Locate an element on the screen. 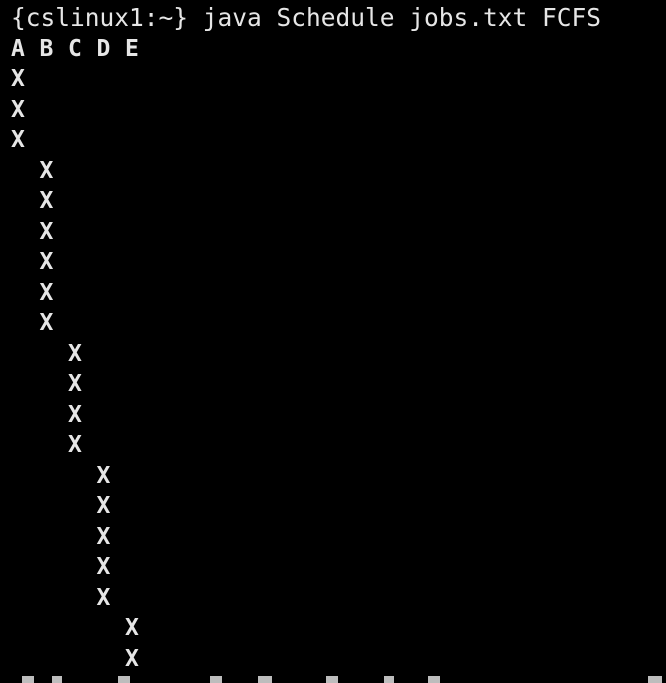  shell-command-line: {cslinux1:~} java Schedule jobs.txt FCFS is located at coordinates (306, 17).